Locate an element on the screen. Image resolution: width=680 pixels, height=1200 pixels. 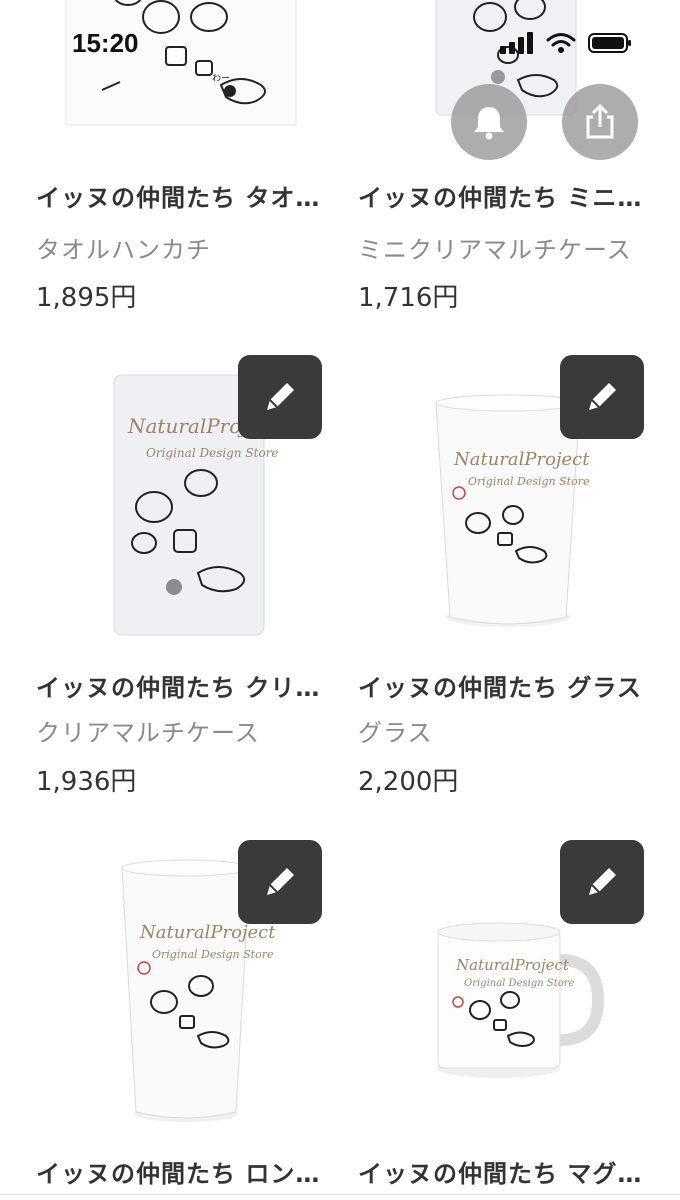
status-time: 15:20 is located at coordinates (105, 43).